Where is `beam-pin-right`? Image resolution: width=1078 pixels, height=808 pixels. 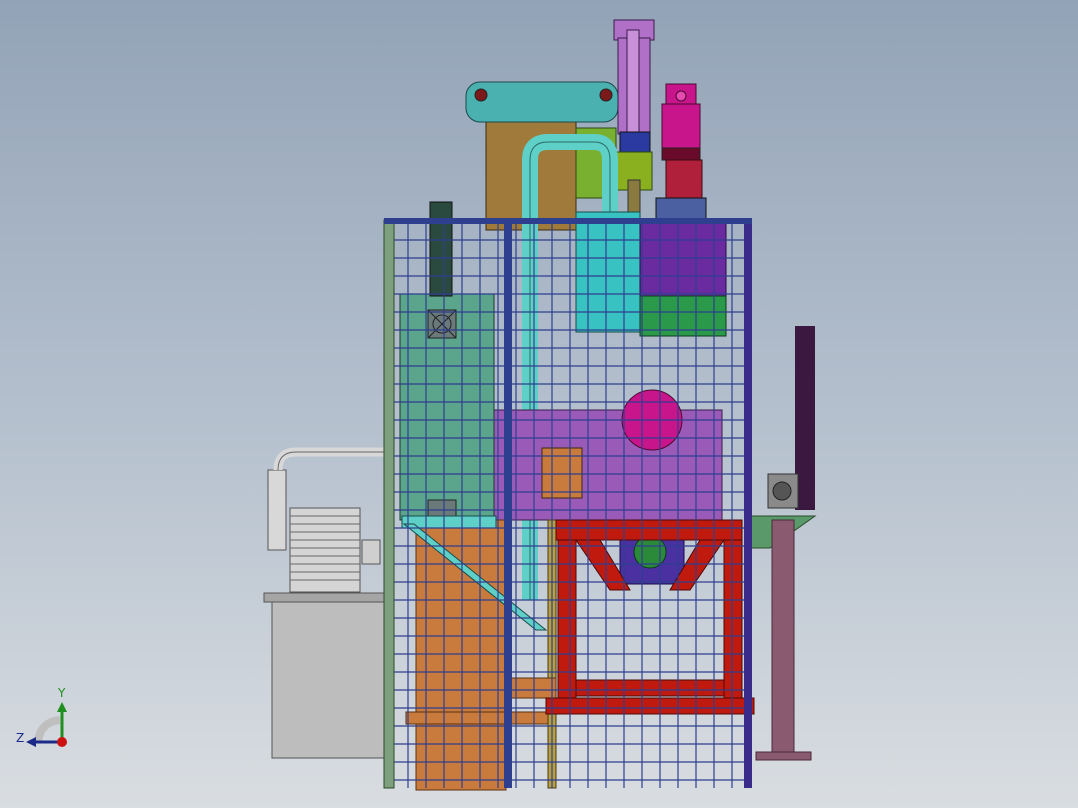
beam-pin-right is located at coordinates (606, 95).